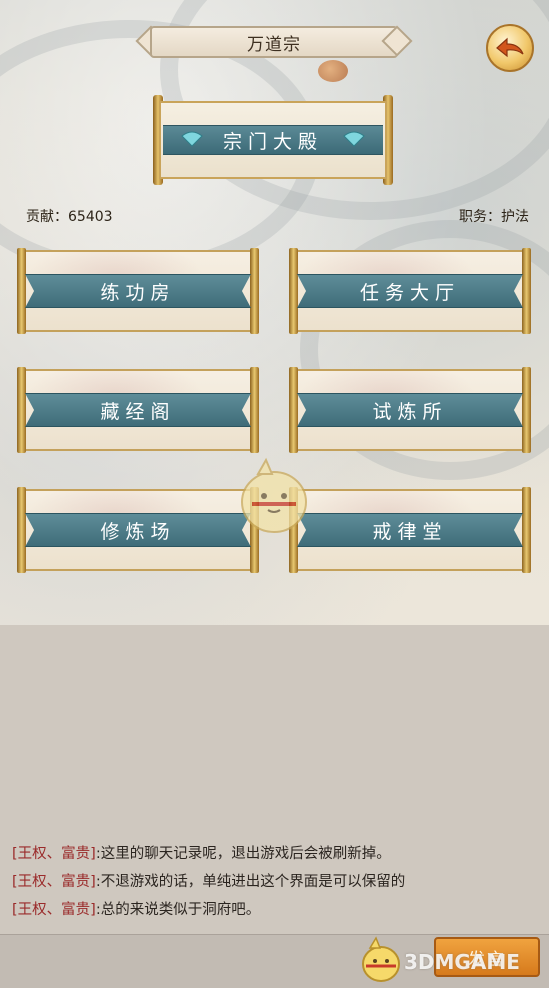  I want to click on scripture-pavilion-button: 藏经阁, so click(138, 410).